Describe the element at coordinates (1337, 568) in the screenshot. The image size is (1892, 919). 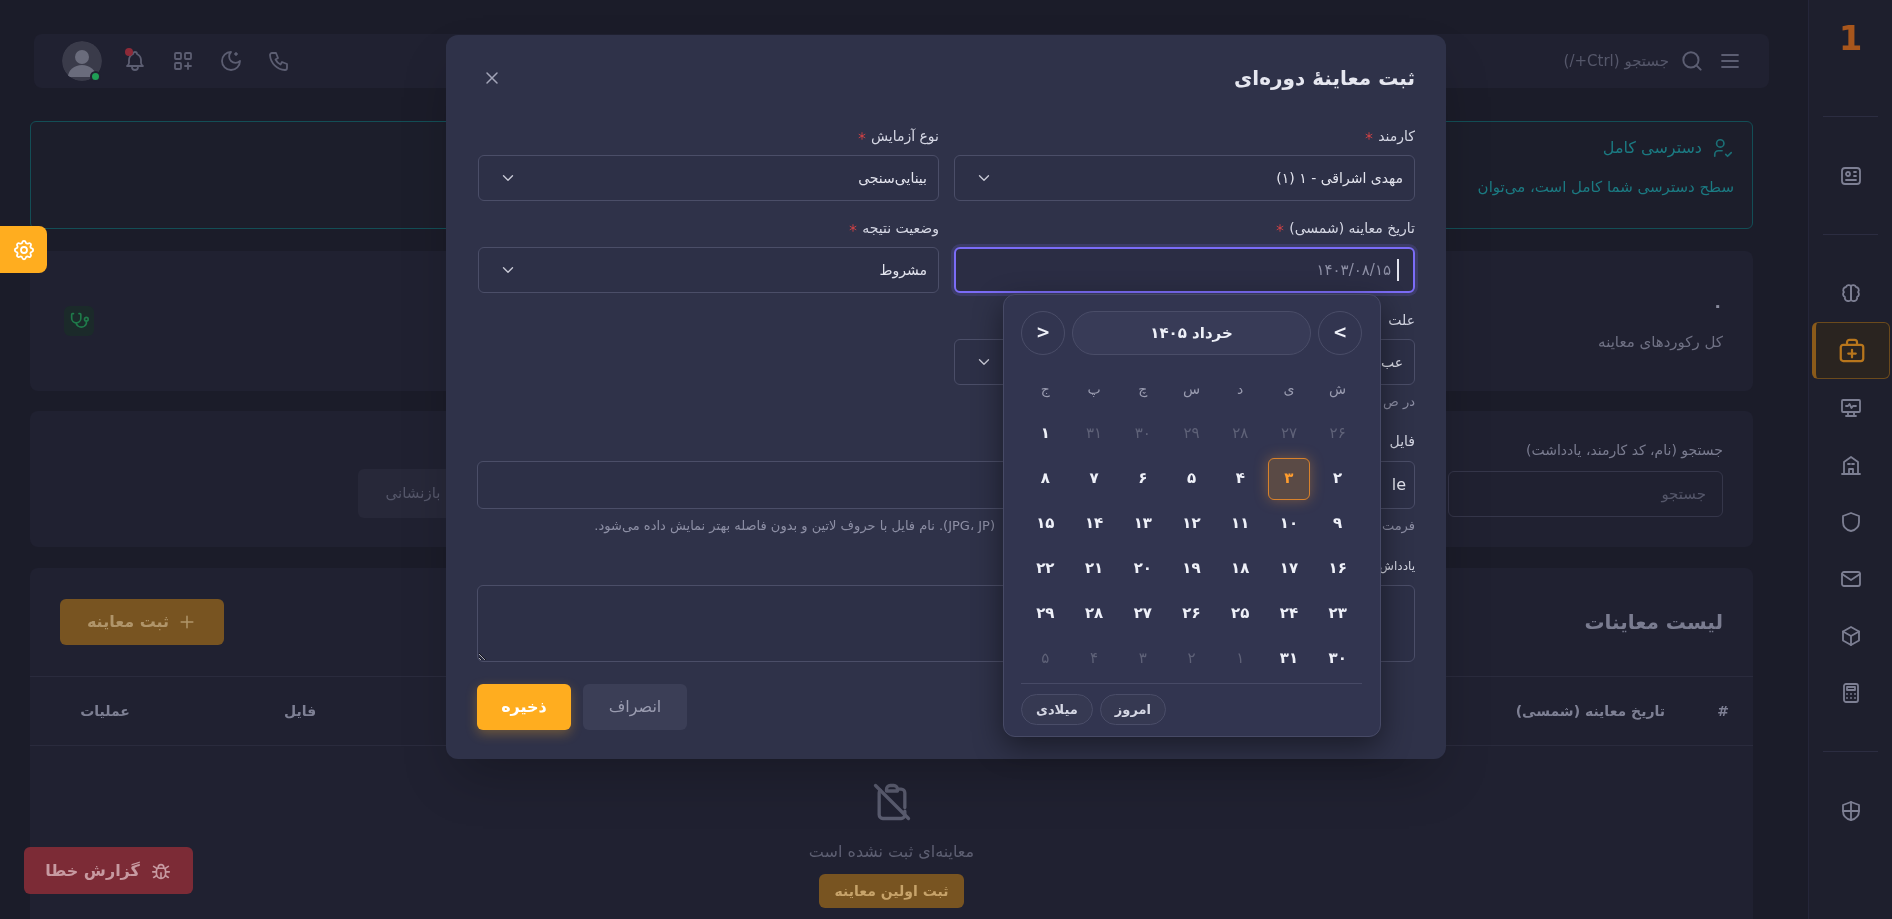
I see `day-cell: ۱۶` at that location.